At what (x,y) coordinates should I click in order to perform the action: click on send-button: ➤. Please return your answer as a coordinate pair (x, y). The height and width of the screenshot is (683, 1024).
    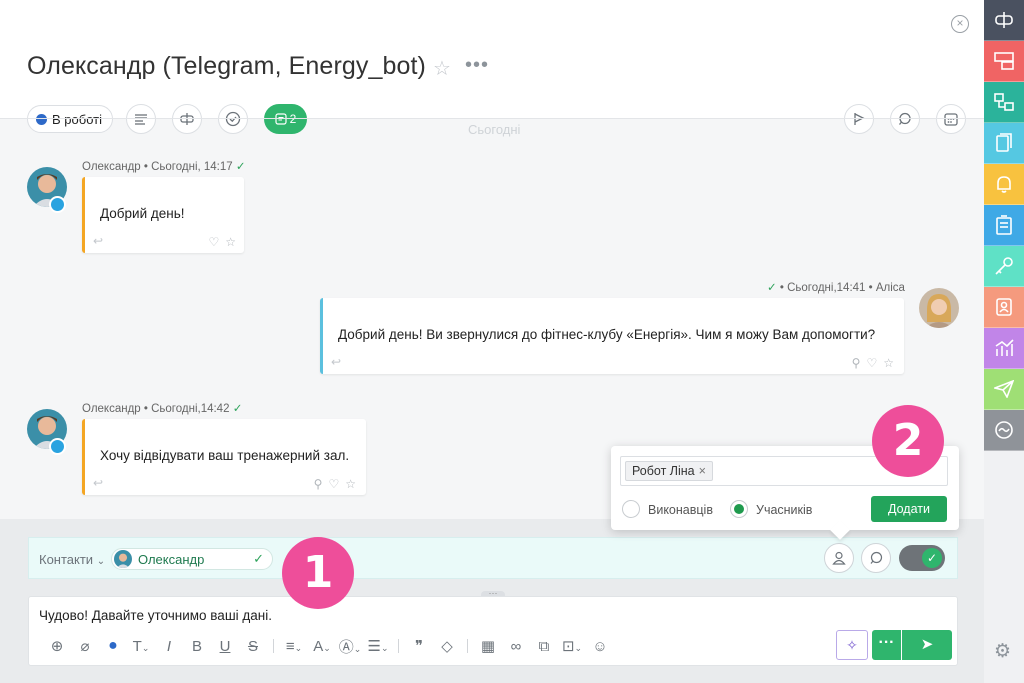
    Looking at the image, I should click on (927, 645).